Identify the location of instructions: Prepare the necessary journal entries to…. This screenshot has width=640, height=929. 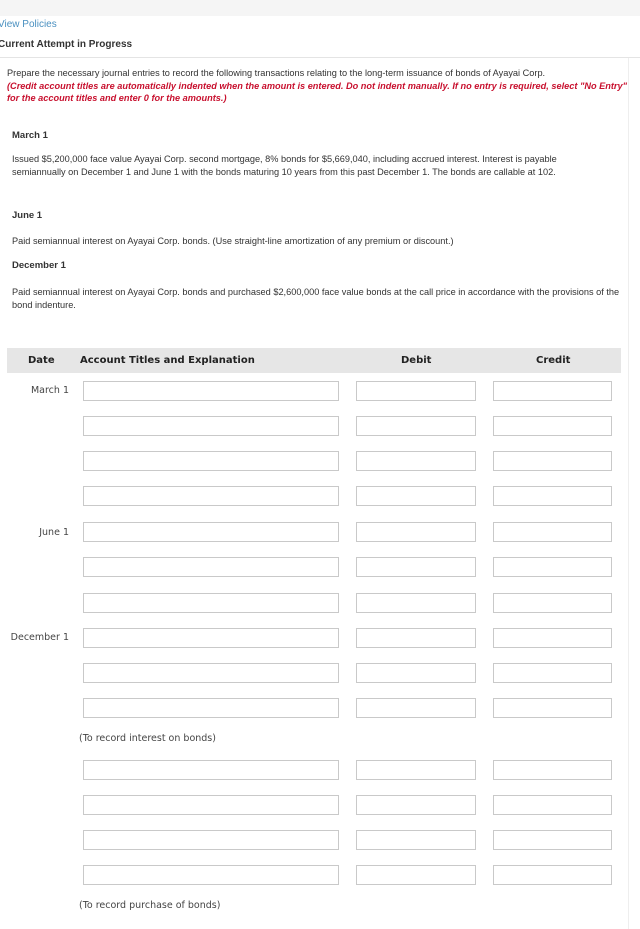
(317, 86).